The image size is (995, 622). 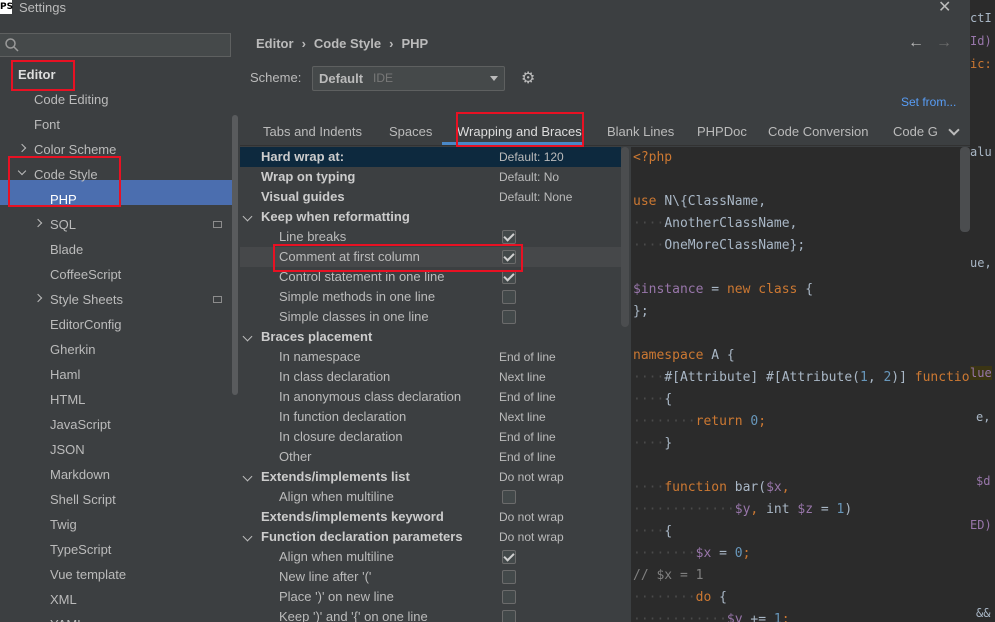 I want to click on forward-arrow-icon: →, so click(x=944, y=43).